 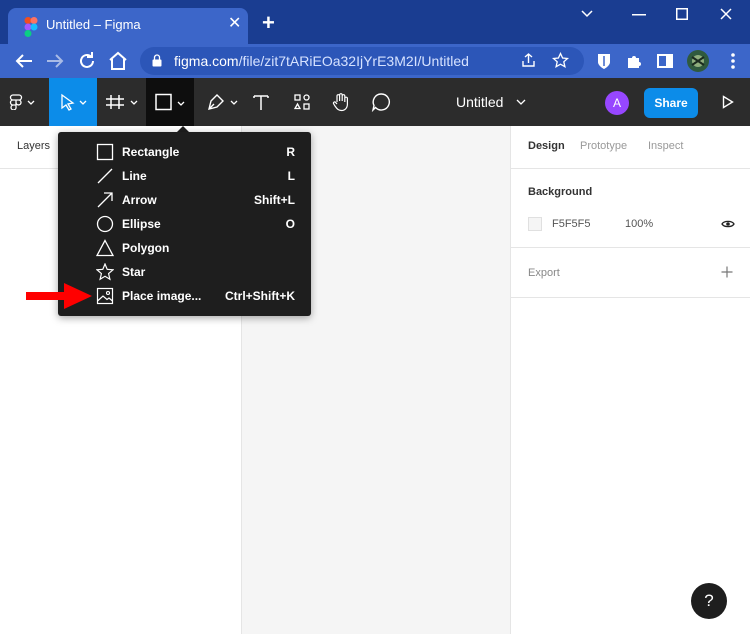 I want to click on menu-item-arrow: Arrow Shift+L, so click(x=184, y=200).